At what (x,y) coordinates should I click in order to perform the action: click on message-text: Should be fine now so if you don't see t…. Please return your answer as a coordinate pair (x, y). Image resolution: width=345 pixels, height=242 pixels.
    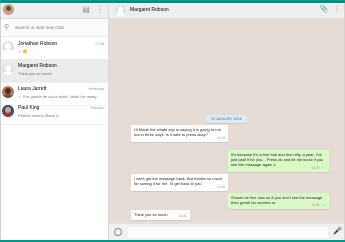
    Looking at the image, I should click on (277, 200).